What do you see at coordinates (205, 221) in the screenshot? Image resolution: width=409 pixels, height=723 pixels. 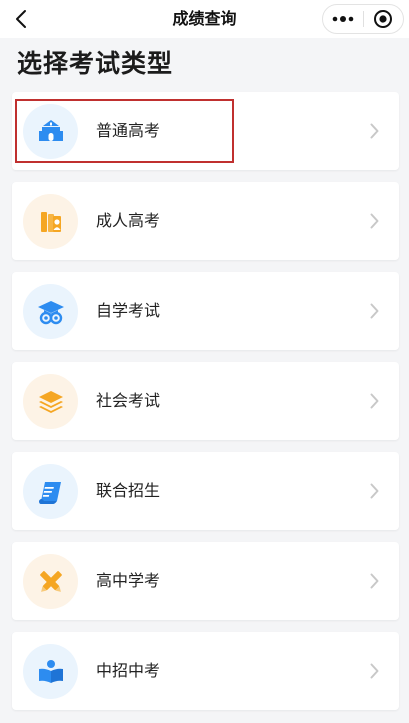 I see `exam-type-item-adult-gaokao: 成人高考` at bounding box center [205, 221].